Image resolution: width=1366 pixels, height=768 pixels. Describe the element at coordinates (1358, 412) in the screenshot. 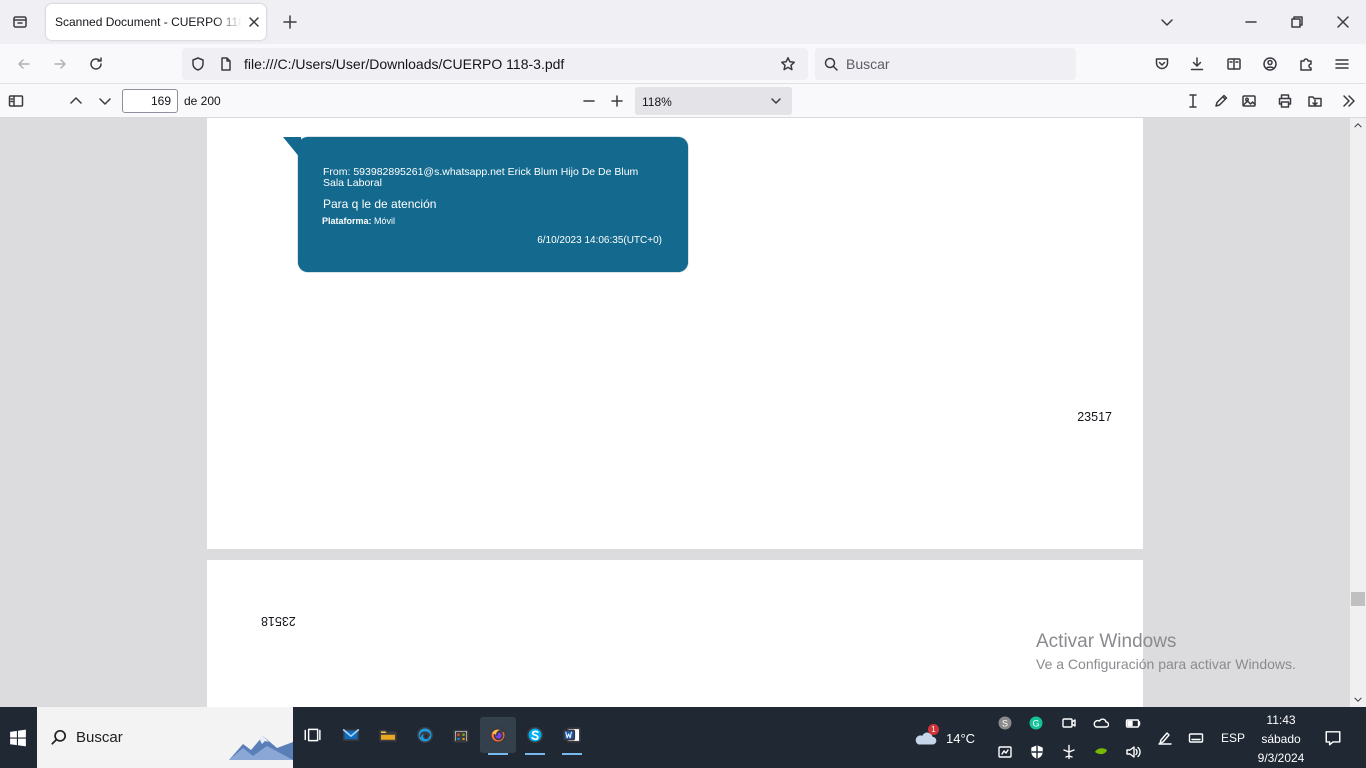

I see `vertical-scrollbar` at that location.